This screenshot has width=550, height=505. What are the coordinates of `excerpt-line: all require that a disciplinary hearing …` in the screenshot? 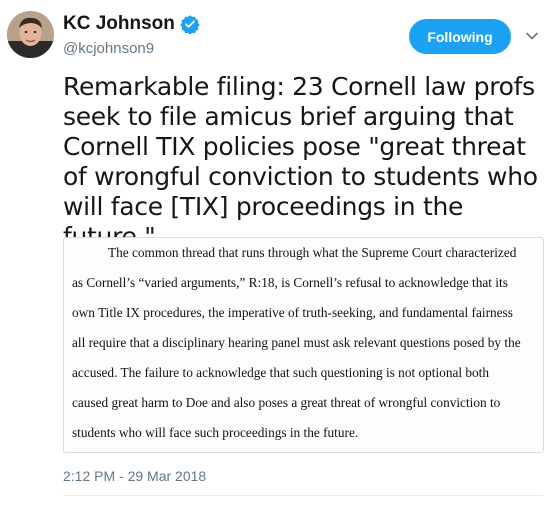 It's located at (296, 342).